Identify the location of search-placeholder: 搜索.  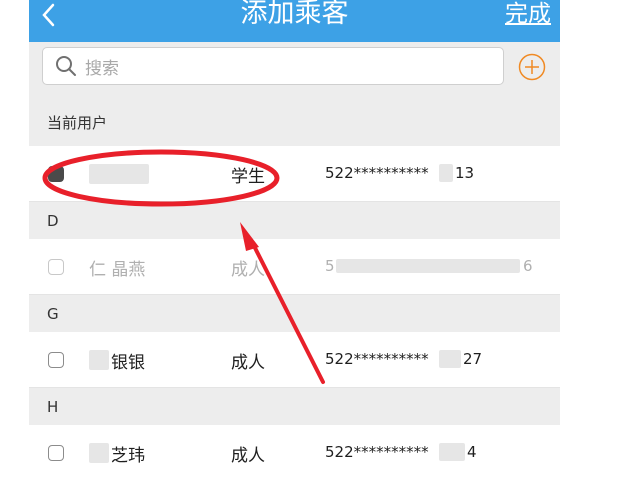
(102, 68).